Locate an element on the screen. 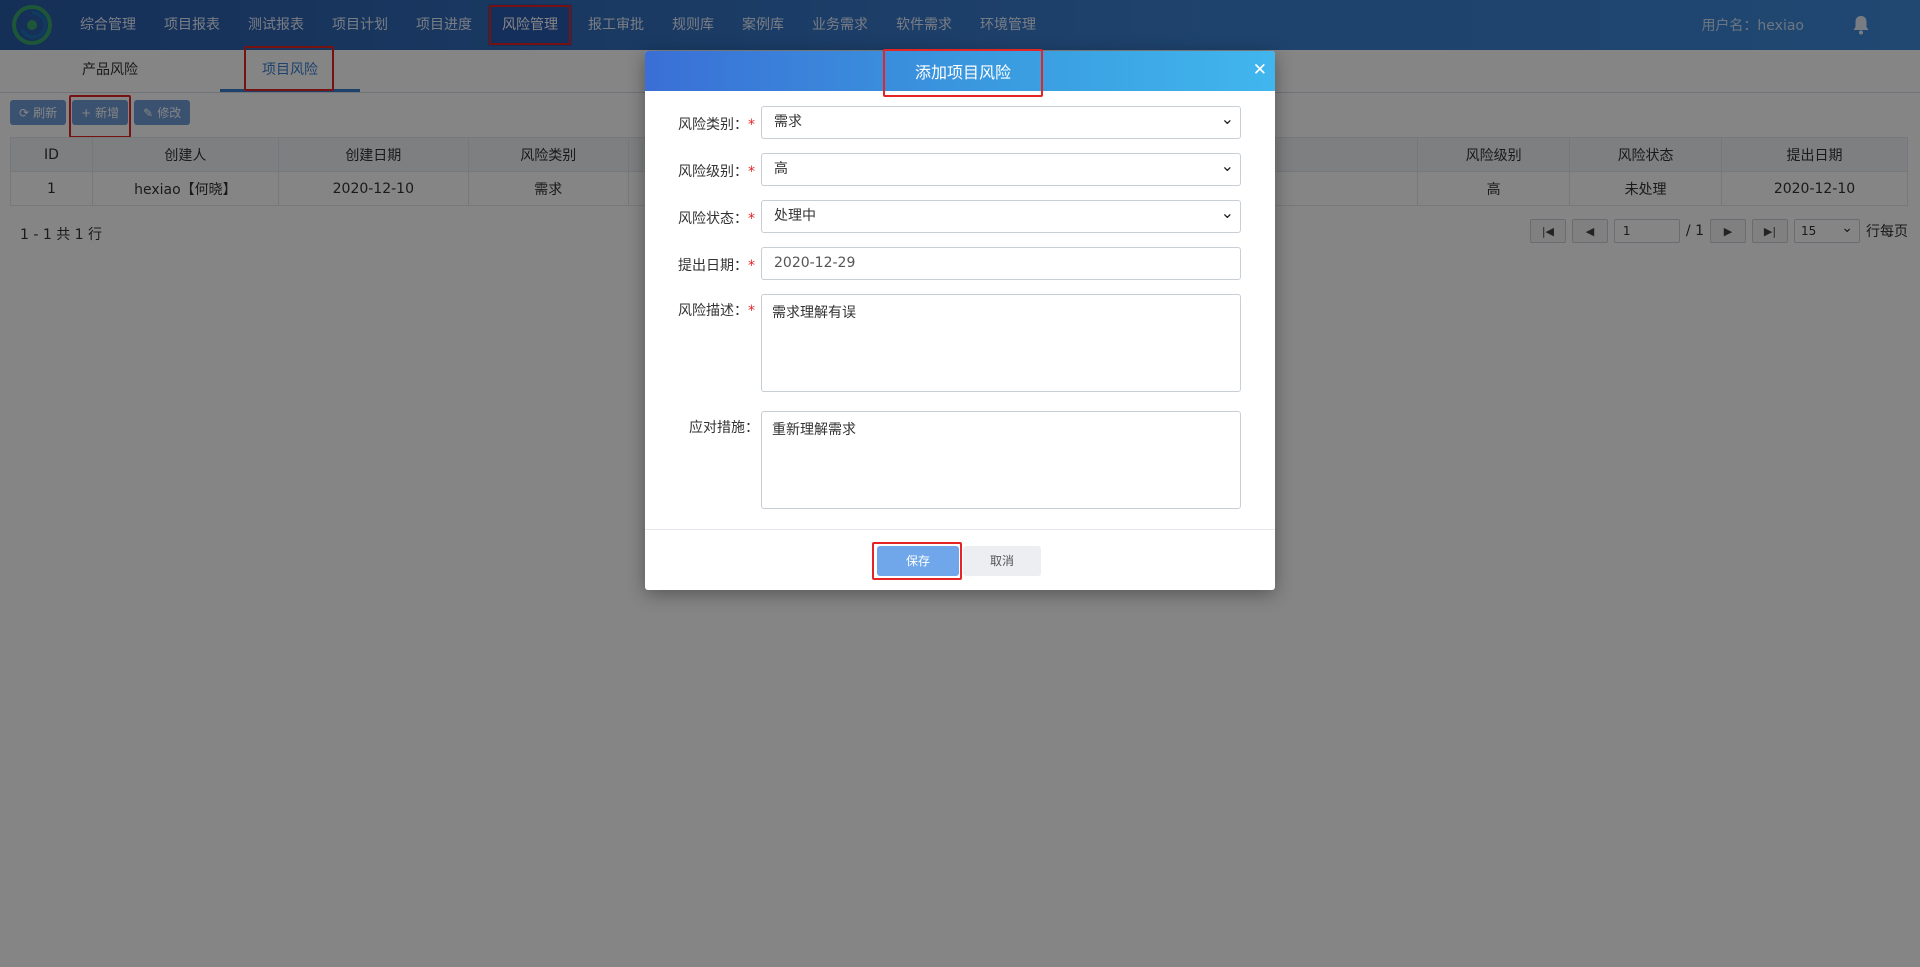 Image resolution: width=1920 pixels, height=967 pixels. label-text: 风险状态： is located at coordinates (713, 219).